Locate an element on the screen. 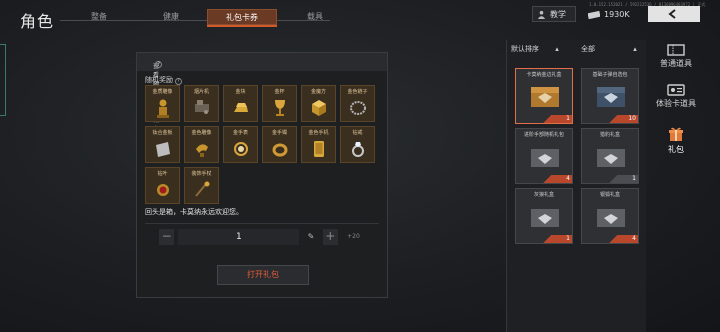 This screenshot has height=332, width=720. nav-item-trial-cards: 体验卡道具 is located at coordinates (676, 101).